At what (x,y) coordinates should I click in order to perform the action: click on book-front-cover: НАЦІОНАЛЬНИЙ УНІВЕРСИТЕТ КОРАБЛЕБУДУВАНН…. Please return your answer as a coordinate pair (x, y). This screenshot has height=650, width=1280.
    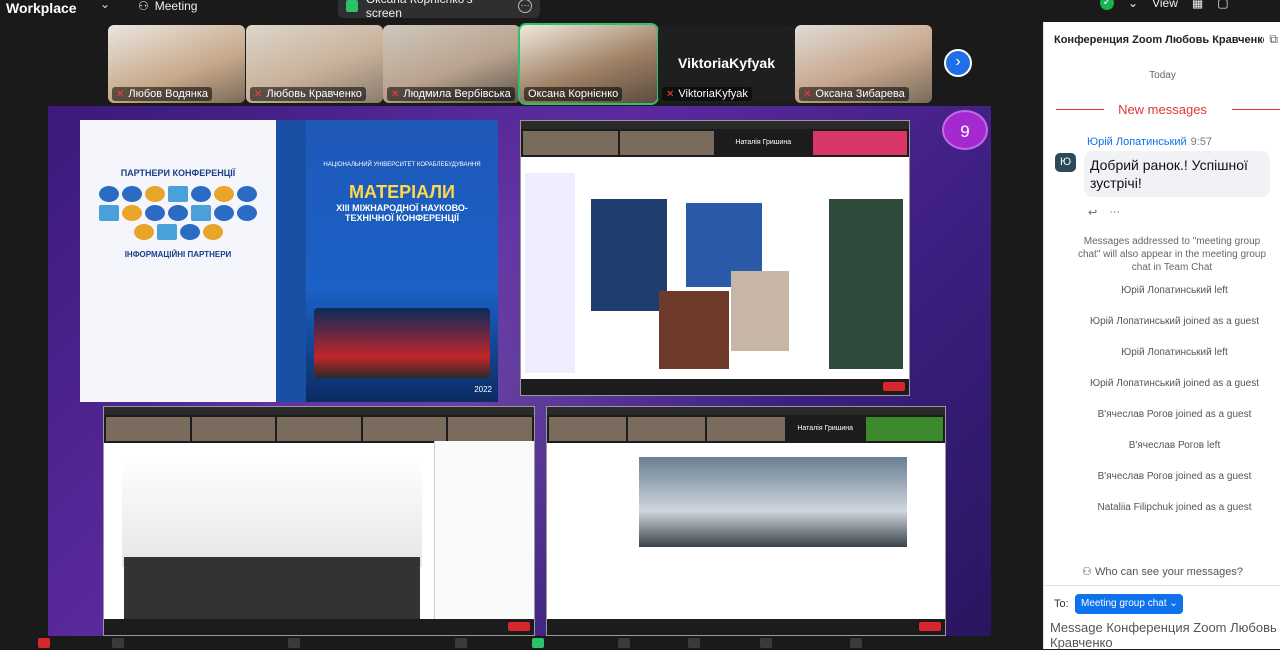
    Looking at the image, I should click on (402, 261).